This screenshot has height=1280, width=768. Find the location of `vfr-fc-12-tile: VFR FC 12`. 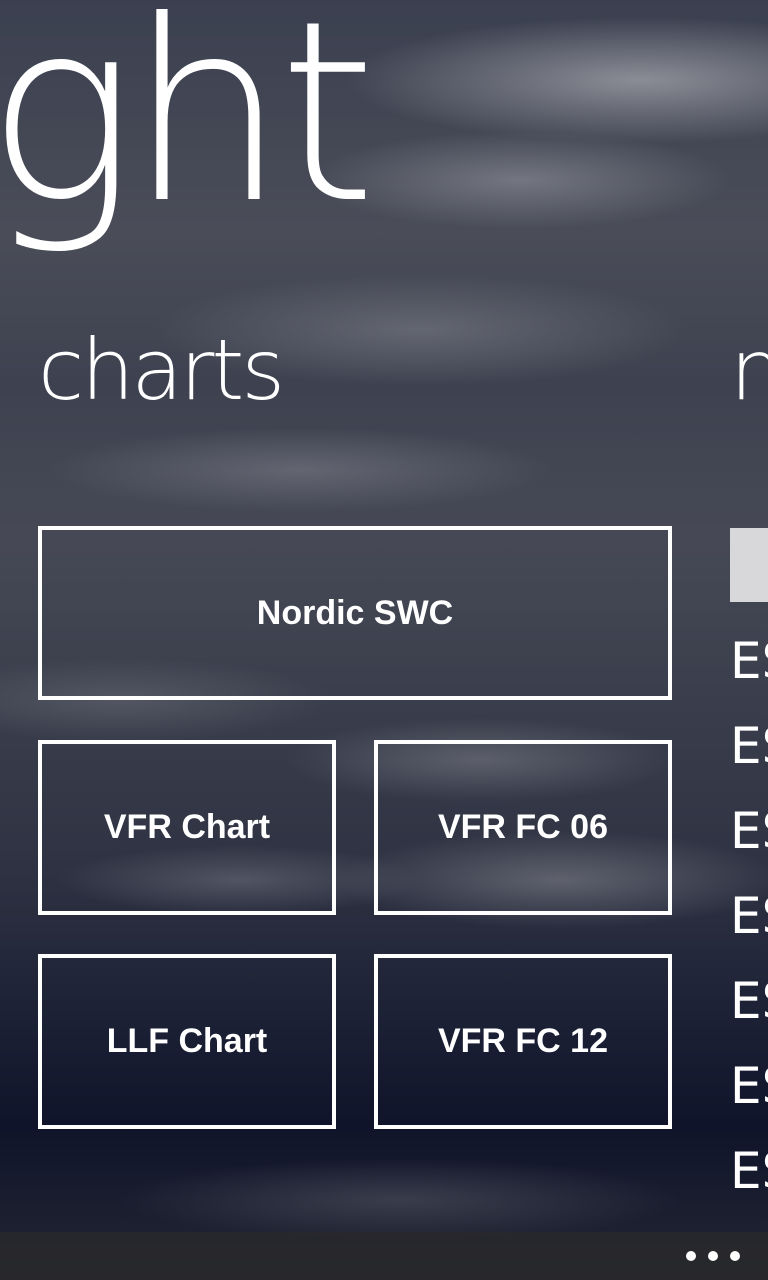

vfr-fc-12-tile: VFR FC 12 is located at coordinates (523, 1041).